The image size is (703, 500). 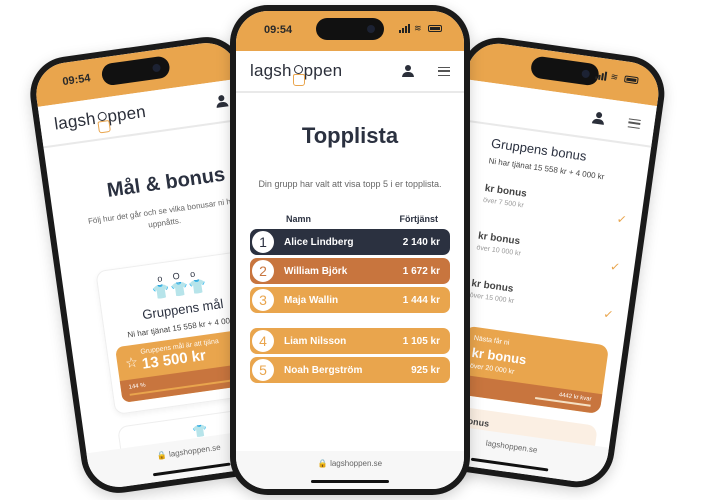 What do you see at coordinates (542, 303) in the screenshot?
I see `bonus-item: kr bonus över 15 000 kr ✓` at bounding box center [542, 303].